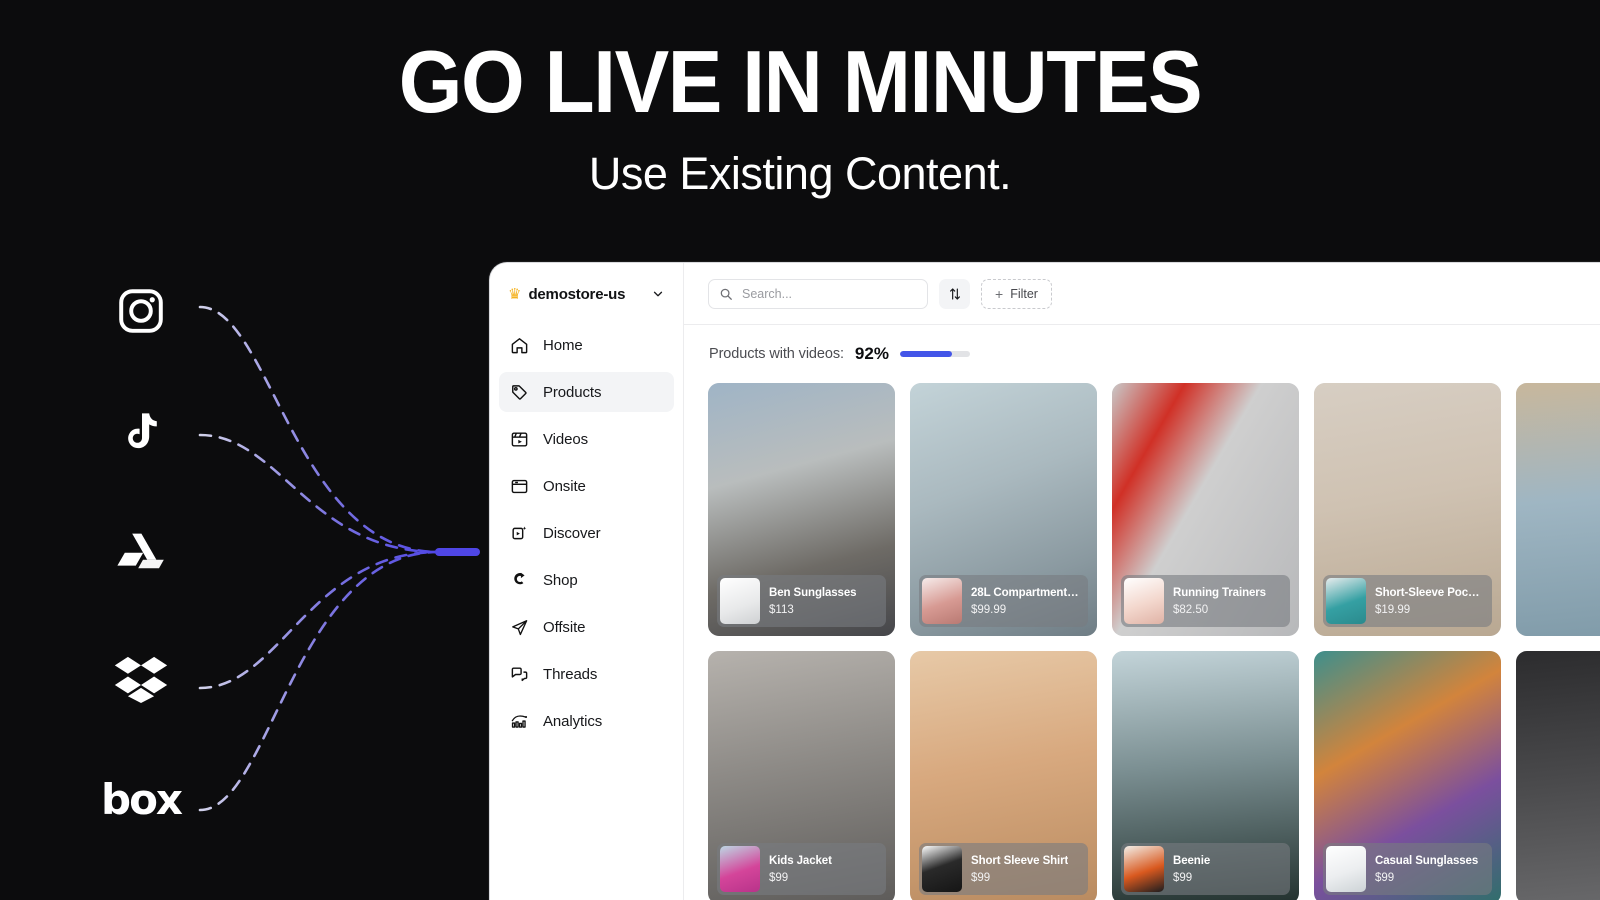  What do you see at coordinates (871, 353) in the screenshot?
I see `stats-value: 92%` at bounding box center [871, 353].